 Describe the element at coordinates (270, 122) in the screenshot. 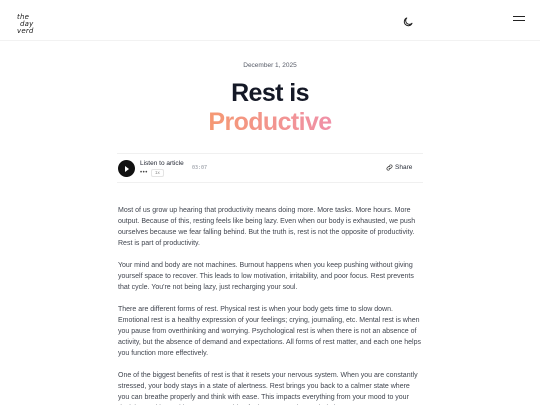

I see `title-line-2-gradient: Productive` at that location.